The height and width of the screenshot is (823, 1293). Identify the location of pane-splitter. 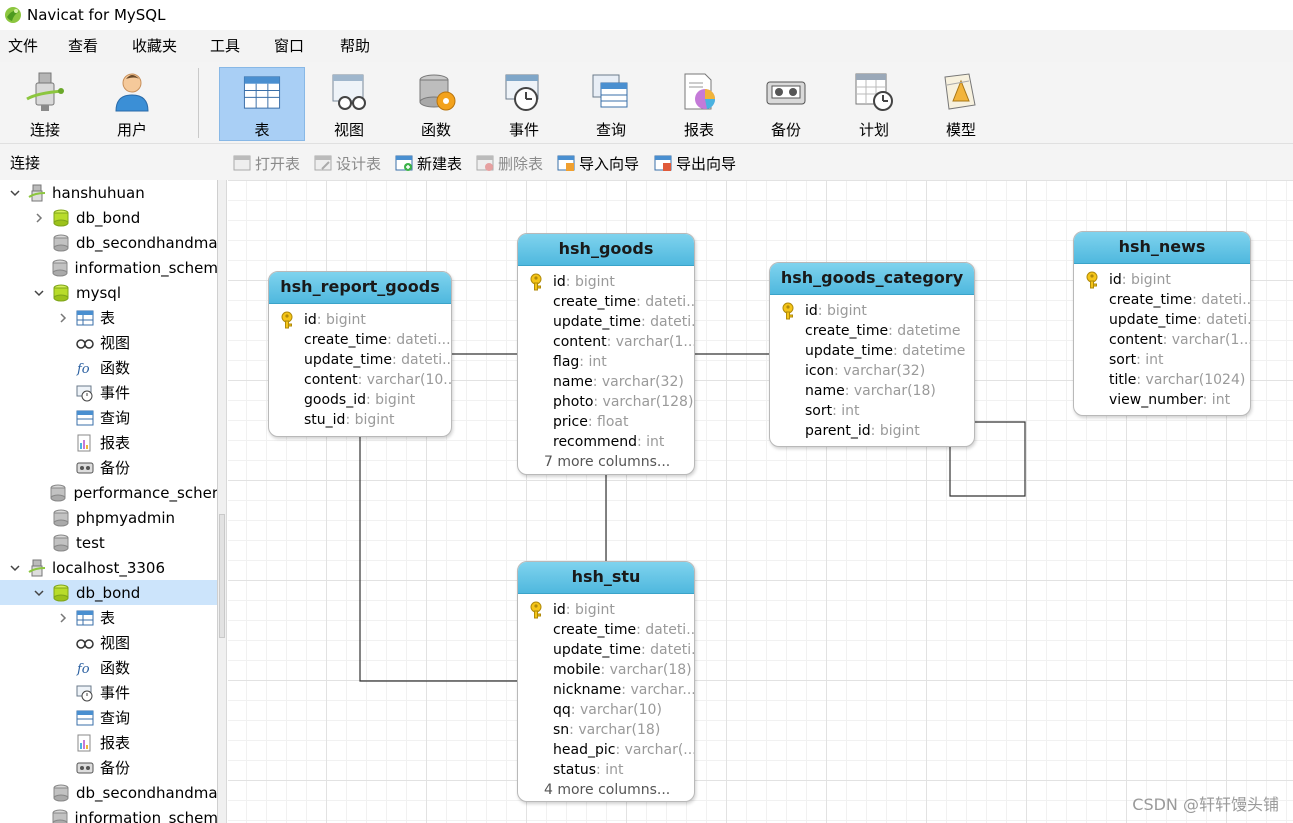
(222, 501).